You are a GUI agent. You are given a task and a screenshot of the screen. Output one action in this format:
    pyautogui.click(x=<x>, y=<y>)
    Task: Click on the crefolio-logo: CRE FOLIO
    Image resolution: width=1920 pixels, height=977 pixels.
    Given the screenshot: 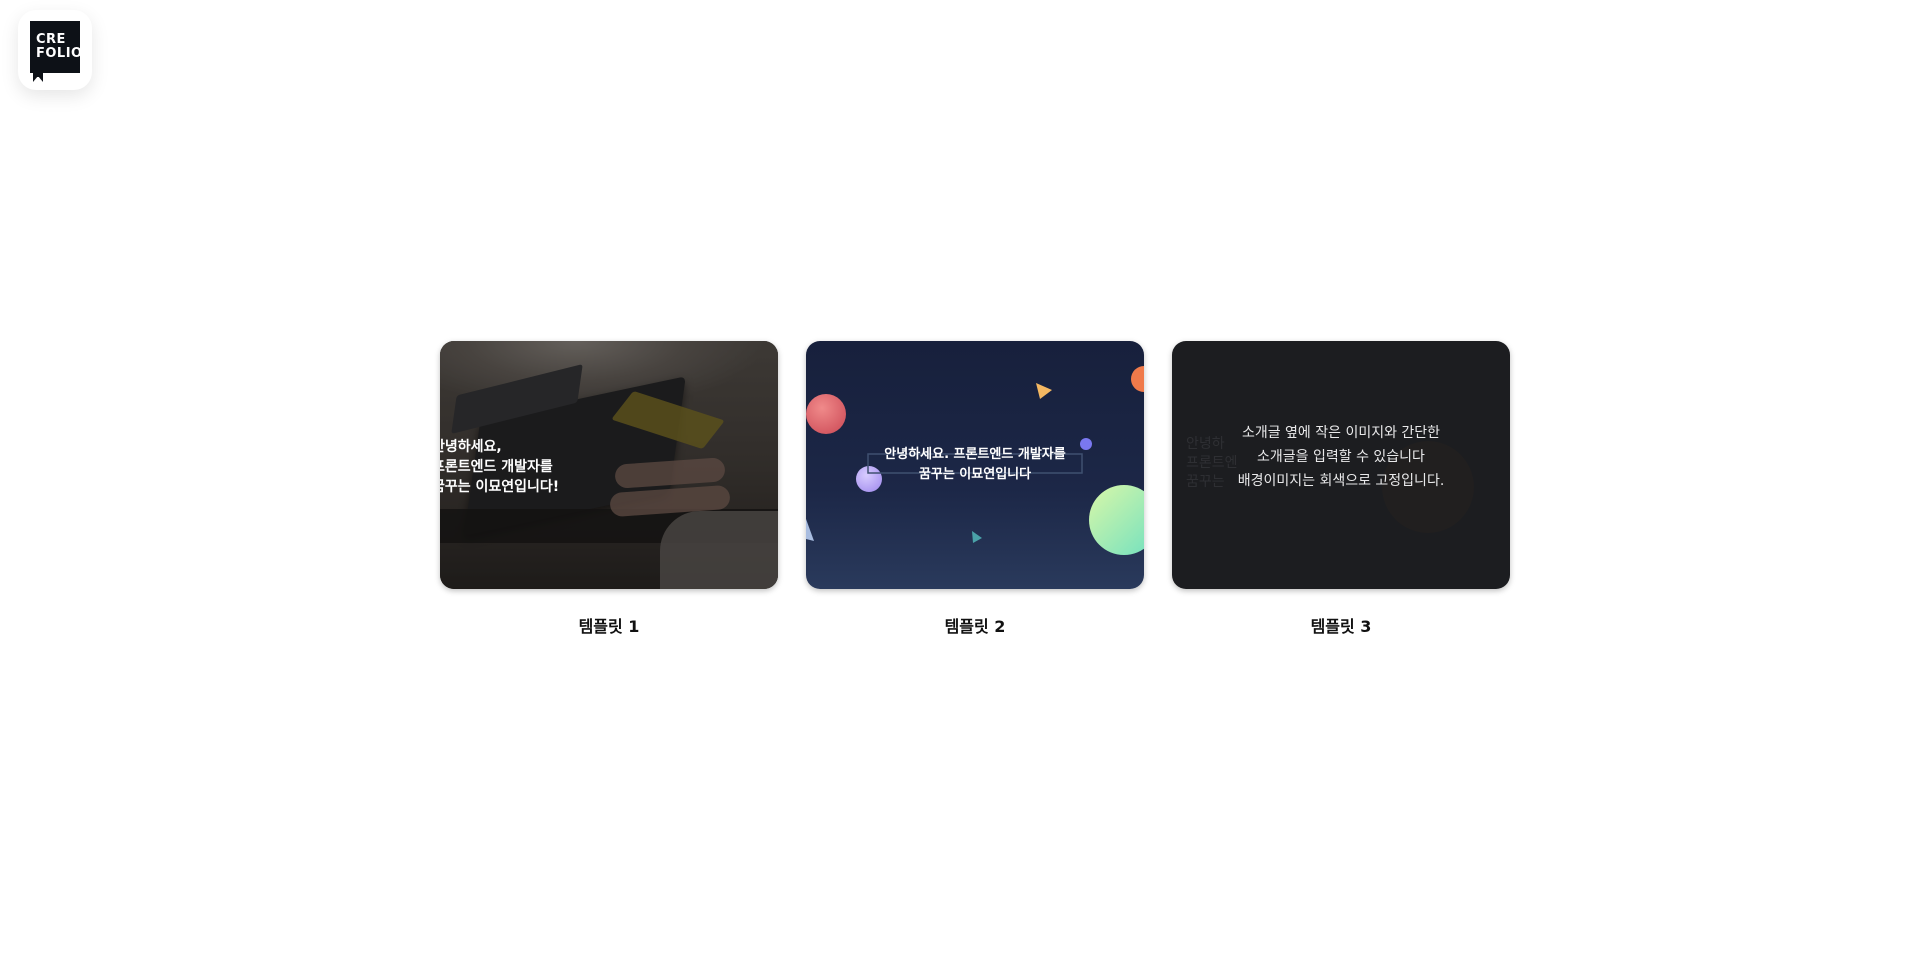 What is the action you would take?
    pyautogui.click(x=56, y=51)
    